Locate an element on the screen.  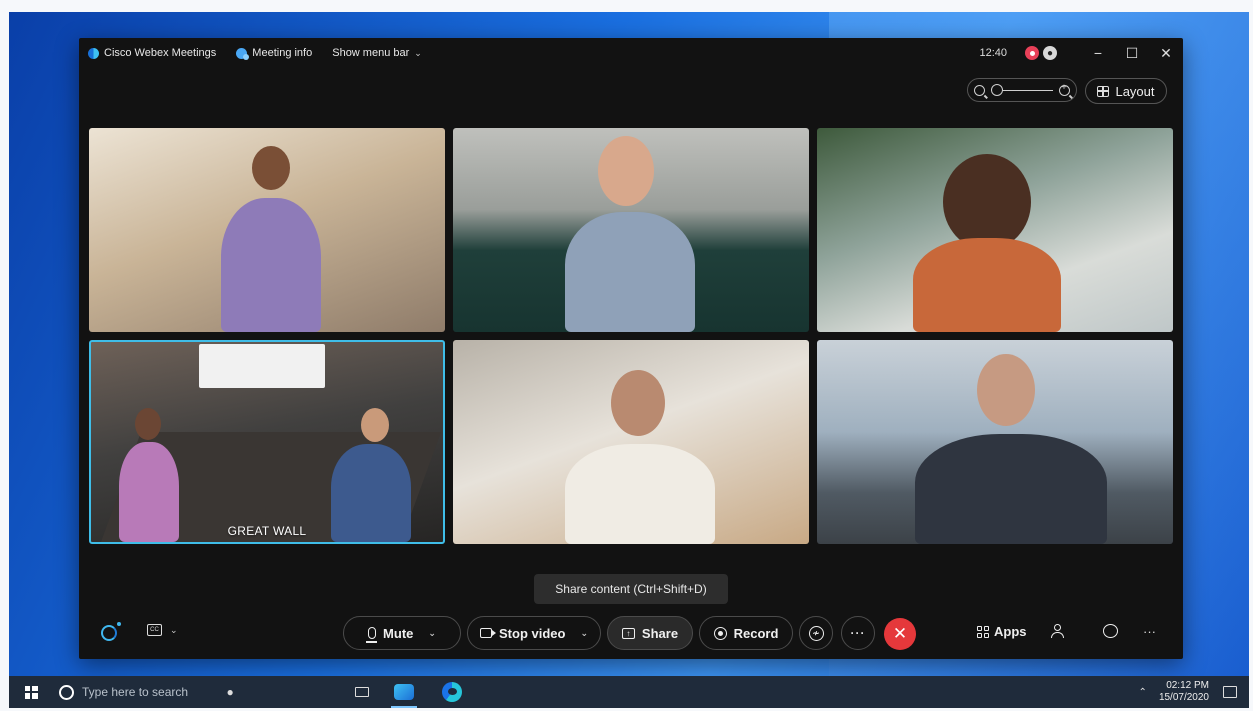
camera-icon is located at coordinates (488, 633).